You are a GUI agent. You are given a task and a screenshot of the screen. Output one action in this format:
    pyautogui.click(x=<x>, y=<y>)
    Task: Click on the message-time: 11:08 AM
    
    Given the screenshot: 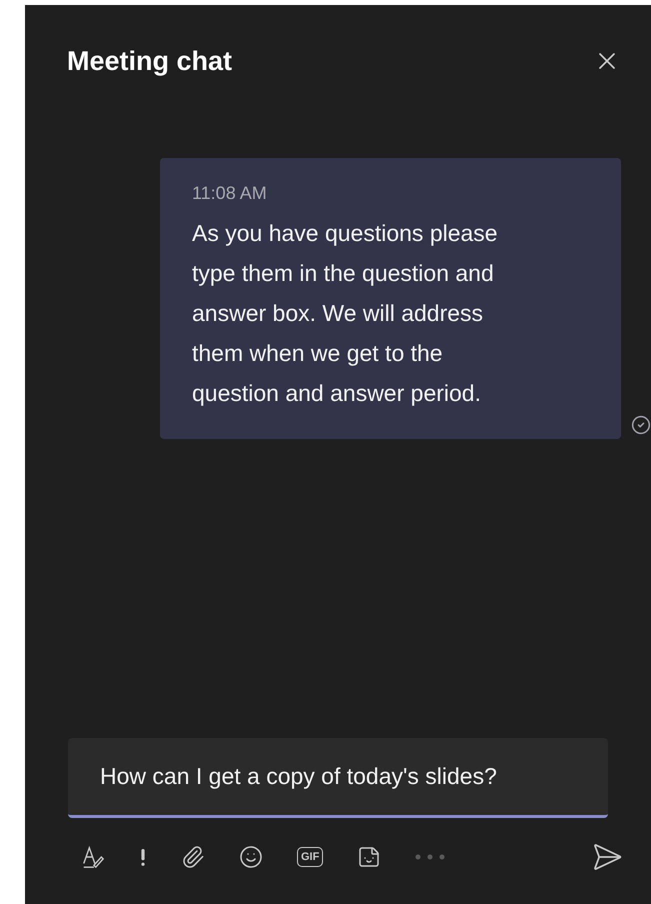 What is the action you would take?
    pyautogui.click(x=230, y=193)
    